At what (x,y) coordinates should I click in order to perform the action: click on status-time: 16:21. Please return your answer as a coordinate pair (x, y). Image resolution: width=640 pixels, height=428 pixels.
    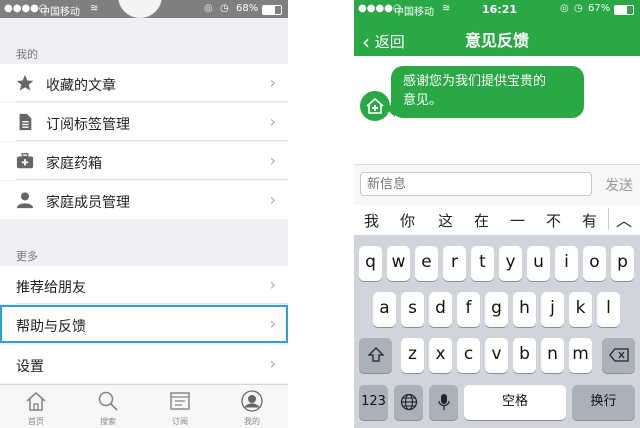
    Looking at the image, I should click on (500, 9).